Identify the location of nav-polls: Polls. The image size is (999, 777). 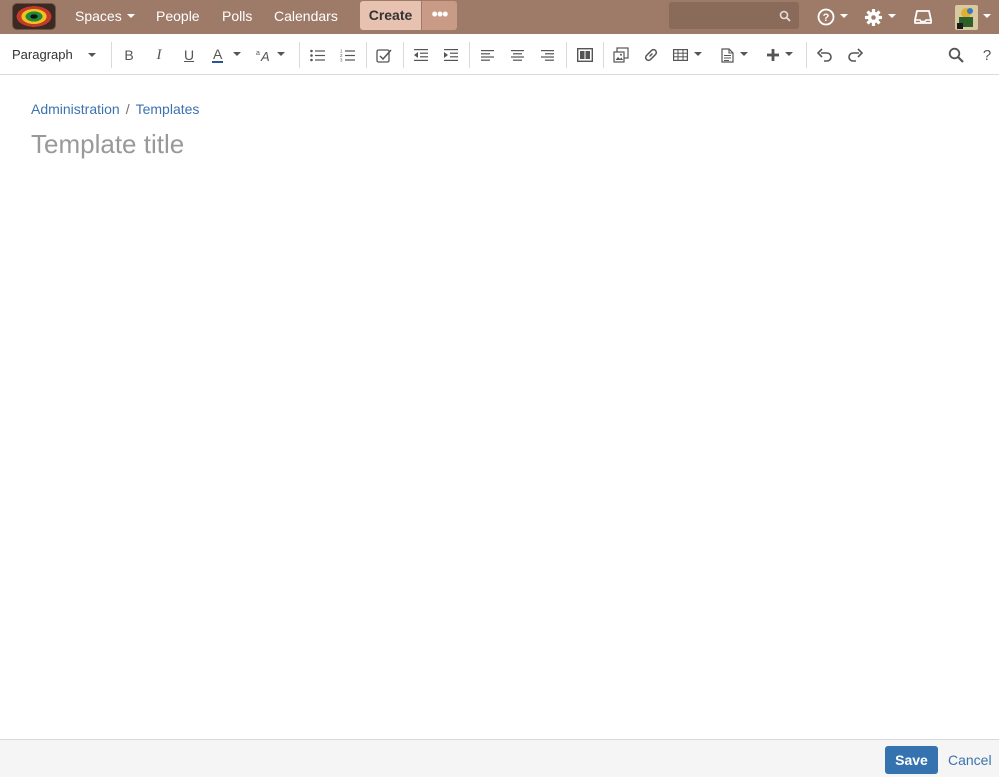
(237, 17).